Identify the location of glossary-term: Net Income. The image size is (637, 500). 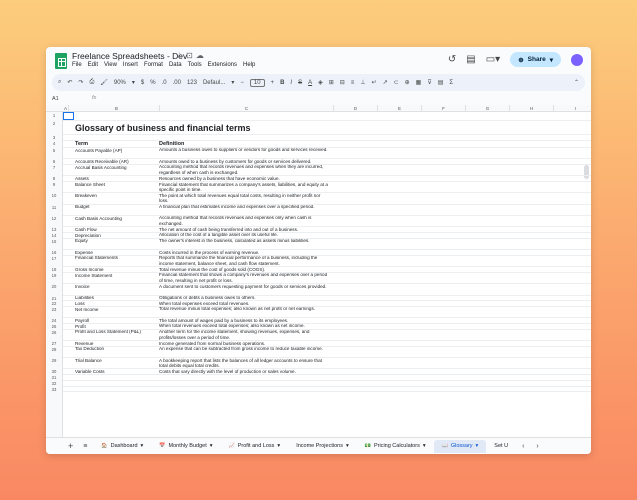
(87, 309).